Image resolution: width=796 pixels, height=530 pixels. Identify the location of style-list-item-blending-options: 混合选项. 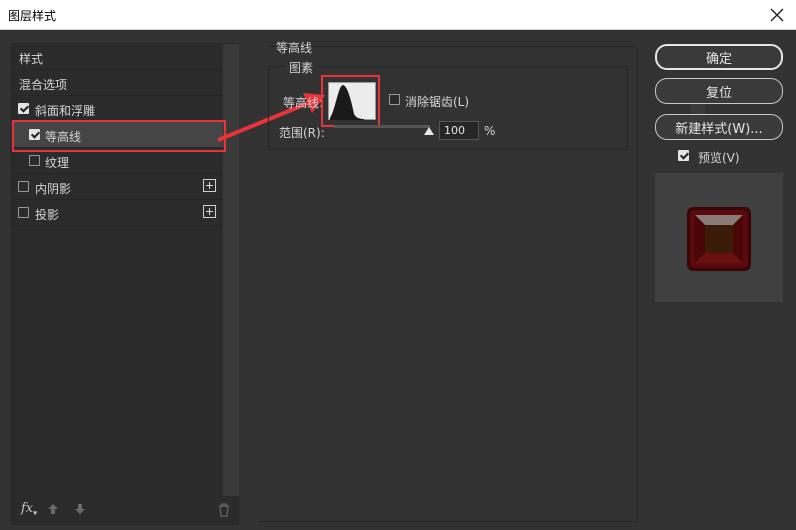
(117, 83).